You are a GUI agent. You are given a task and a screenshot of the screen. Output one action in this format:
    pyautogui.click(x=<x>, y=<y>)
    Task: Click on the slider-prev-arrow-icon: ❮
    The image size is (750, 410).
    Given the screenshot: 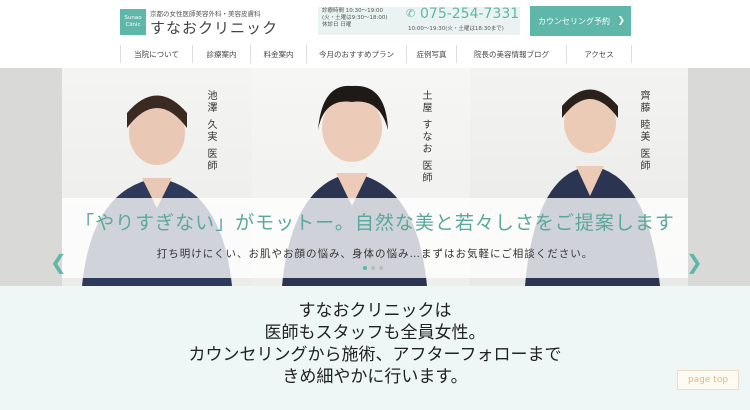 What is the action you would take?
    pyautogui.click(x=58, y=262)
    